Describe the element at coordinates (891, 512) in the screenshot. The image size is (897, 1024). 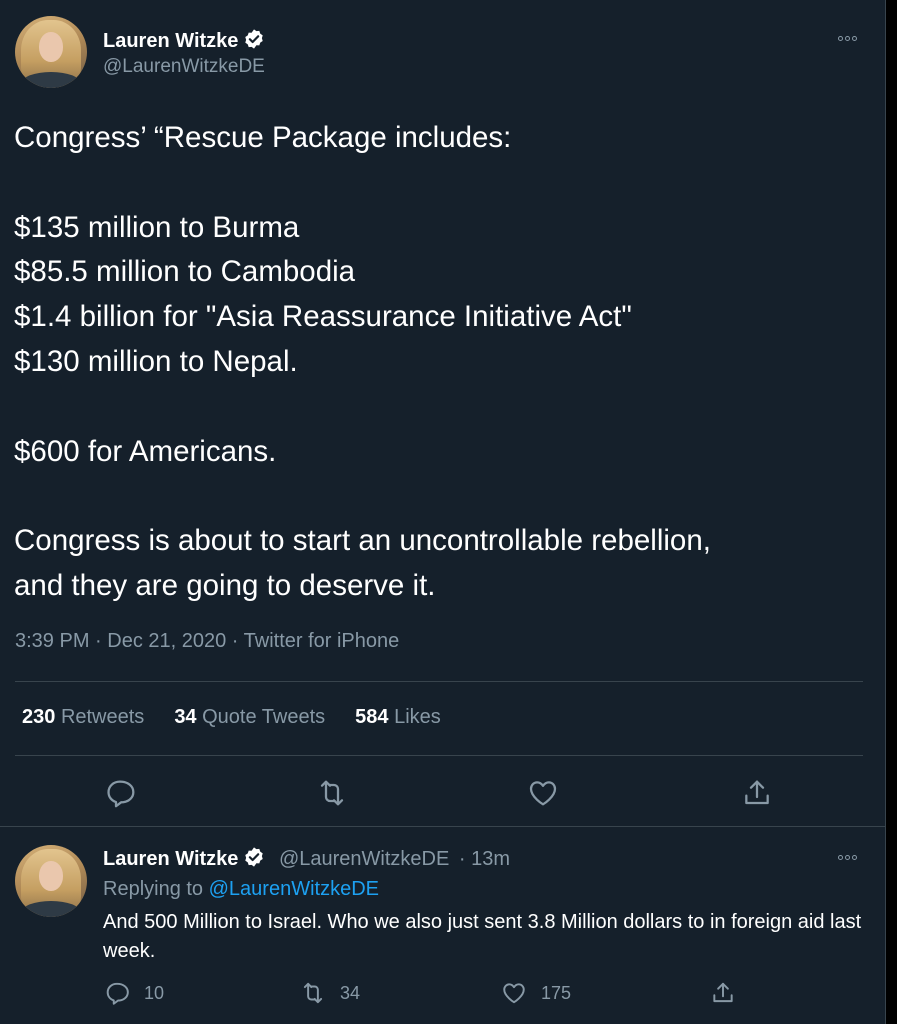
I see `window-edge` at that location.